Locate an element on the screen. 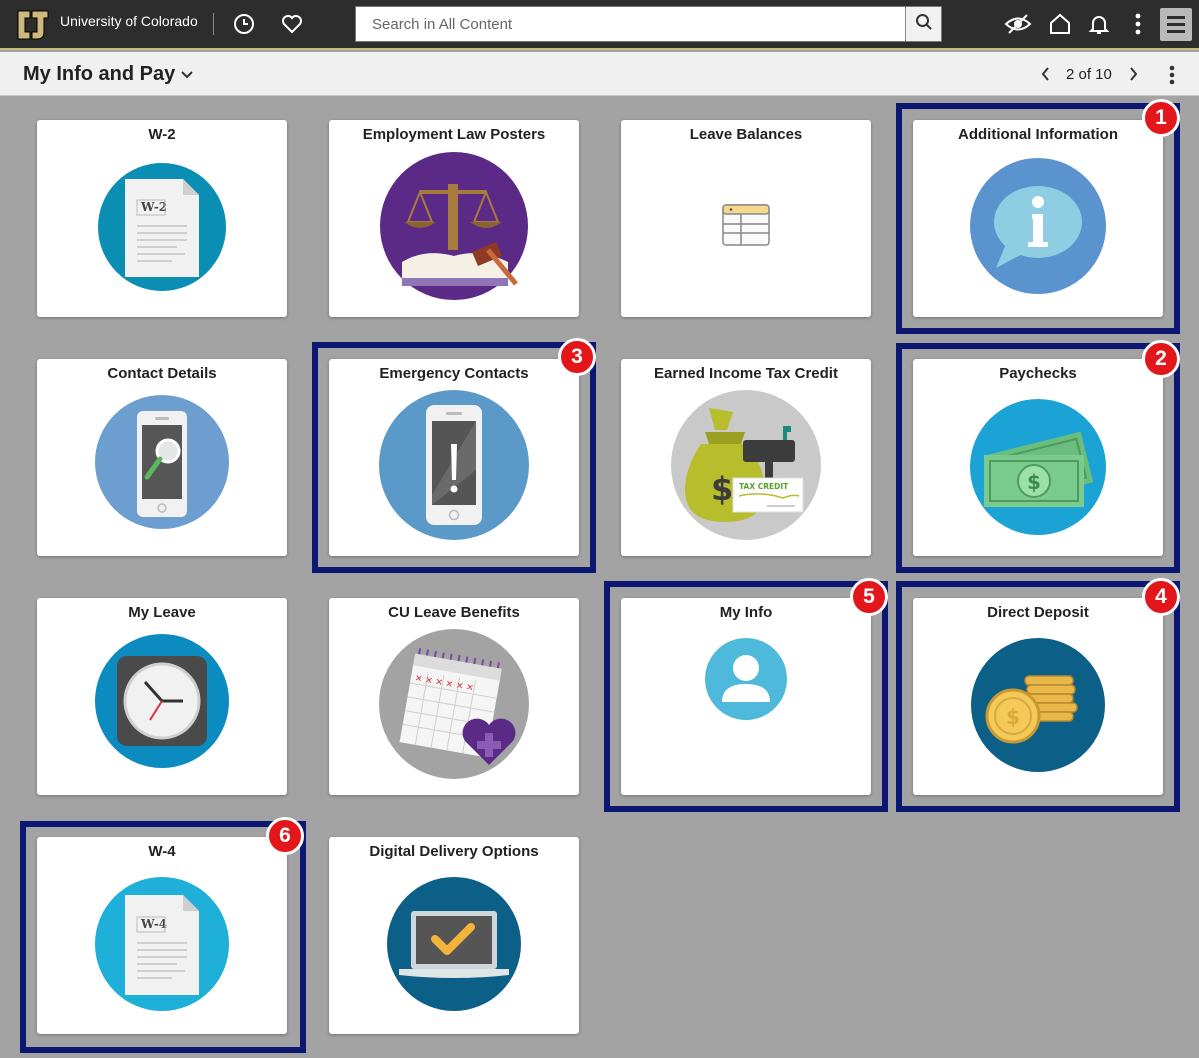  doc-label: W-4 is located at coordinates (153, 924).